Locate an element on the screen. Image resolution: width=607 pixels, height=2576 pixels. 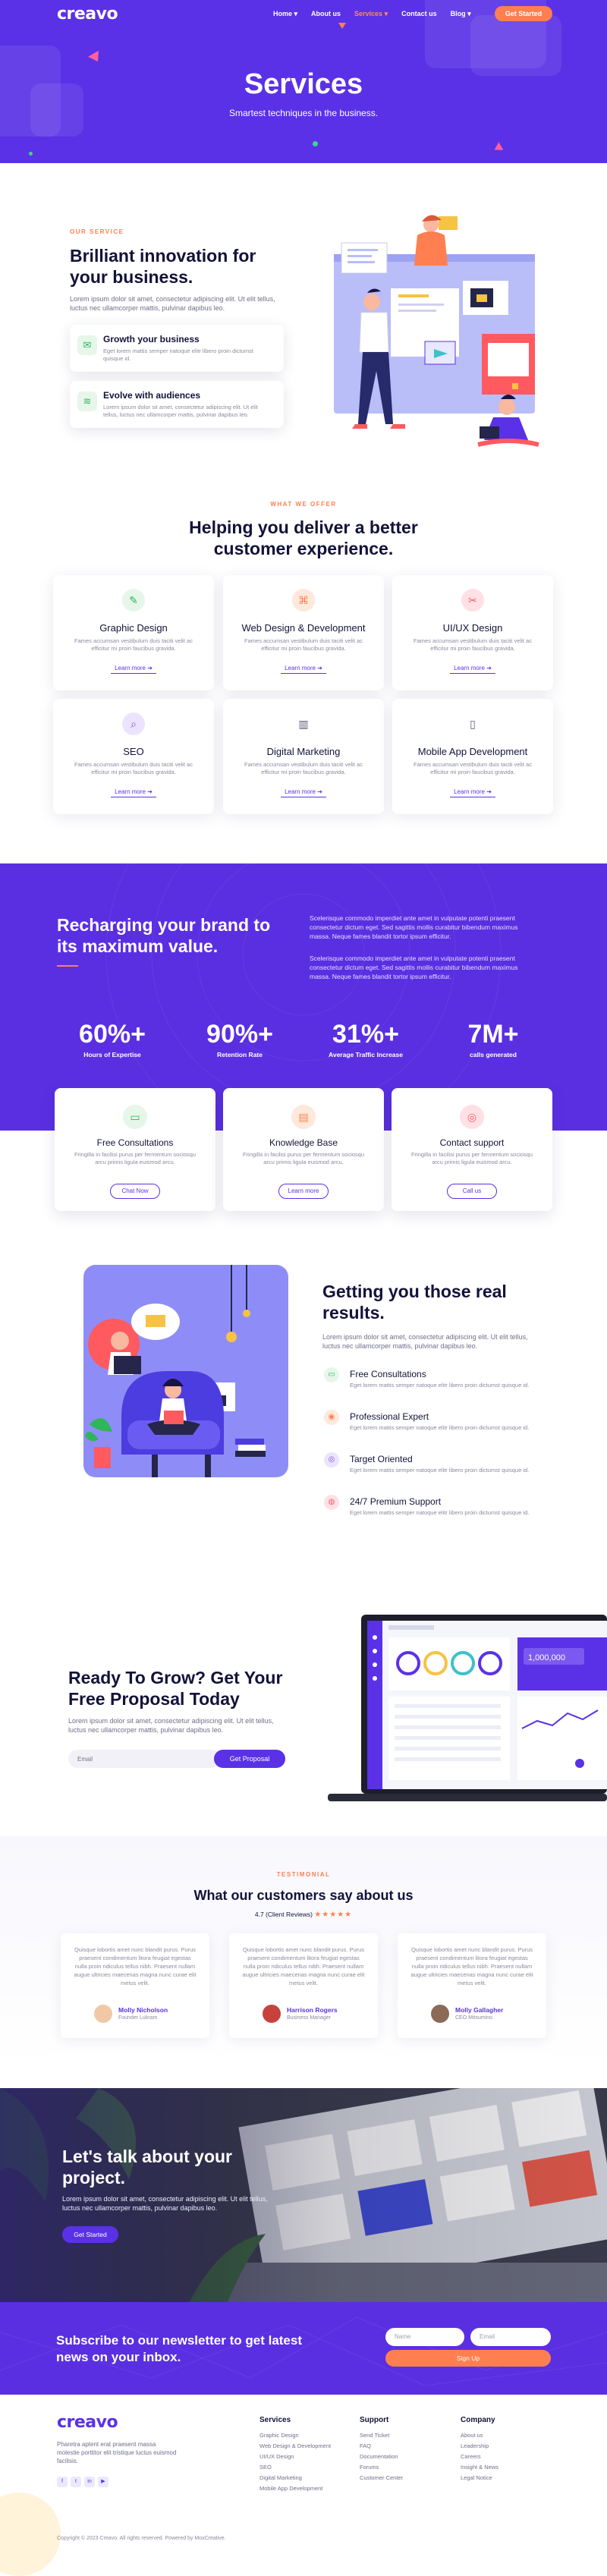
footer-link: About us is located at coordinates (479, 2435).